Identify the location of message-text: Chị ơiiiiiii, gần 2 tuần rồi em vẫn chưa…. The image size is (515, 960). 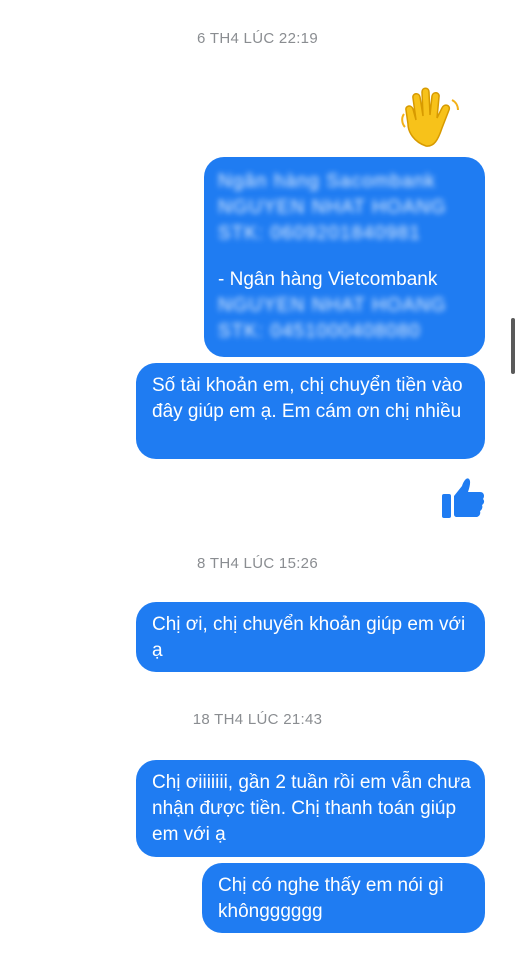
(311, 808).